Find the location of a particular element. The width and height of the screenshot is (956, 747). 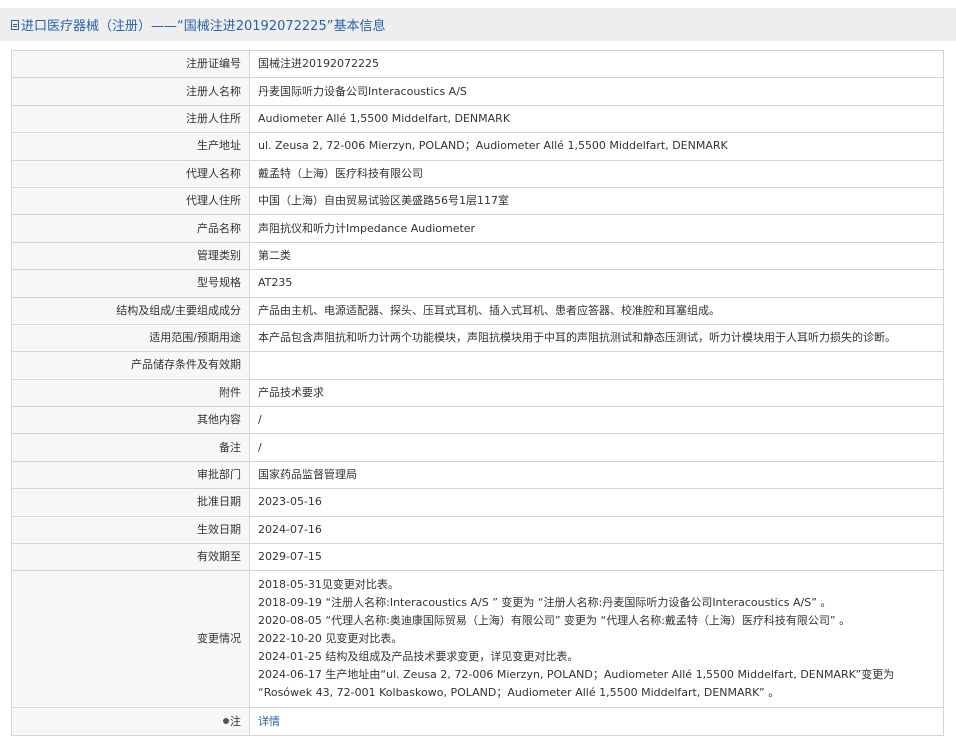

table-row: 附件 产品技术要求 is located at coordinates (477, 393).